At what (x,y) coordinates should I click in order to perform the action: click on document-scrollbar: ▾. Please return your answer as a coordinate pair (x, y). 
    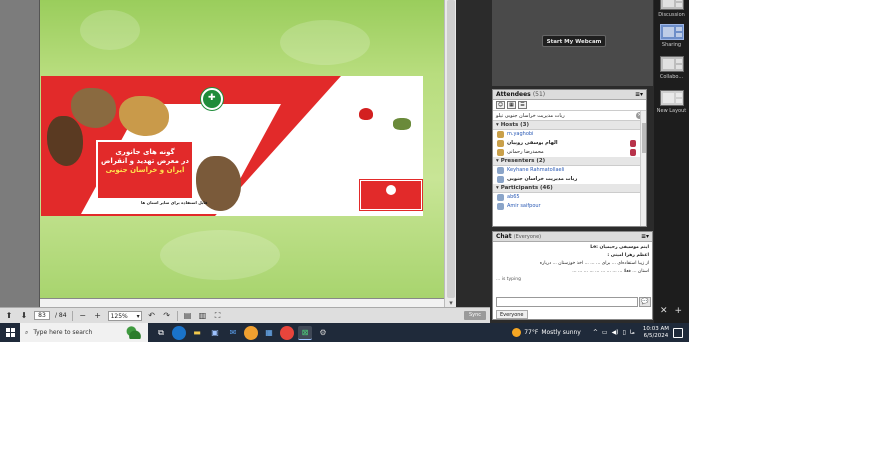
    Looking at the image, I should click on (450, 153).